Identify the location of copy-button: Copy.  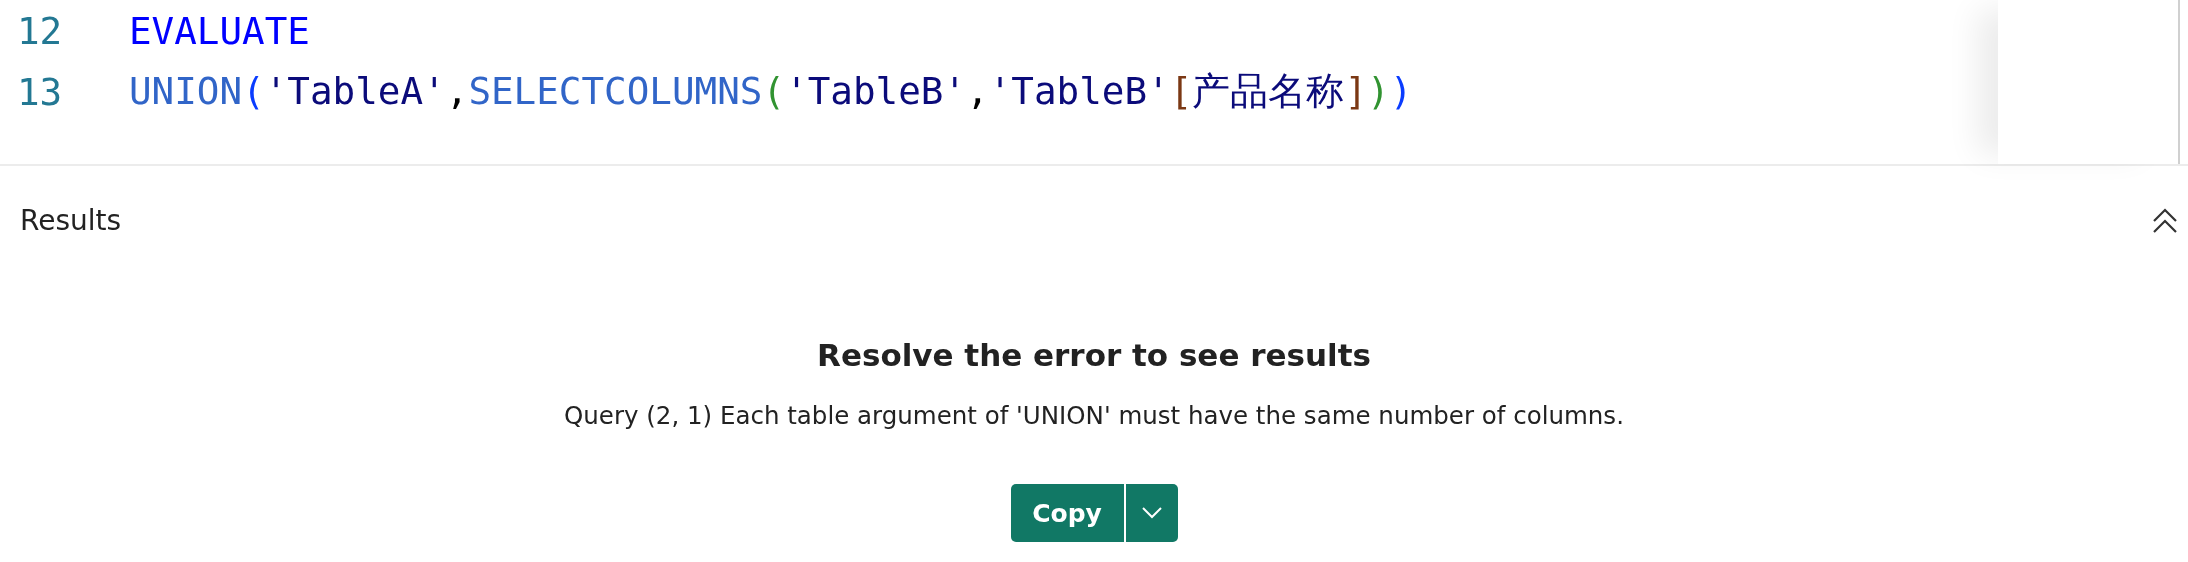
(1067, 513).